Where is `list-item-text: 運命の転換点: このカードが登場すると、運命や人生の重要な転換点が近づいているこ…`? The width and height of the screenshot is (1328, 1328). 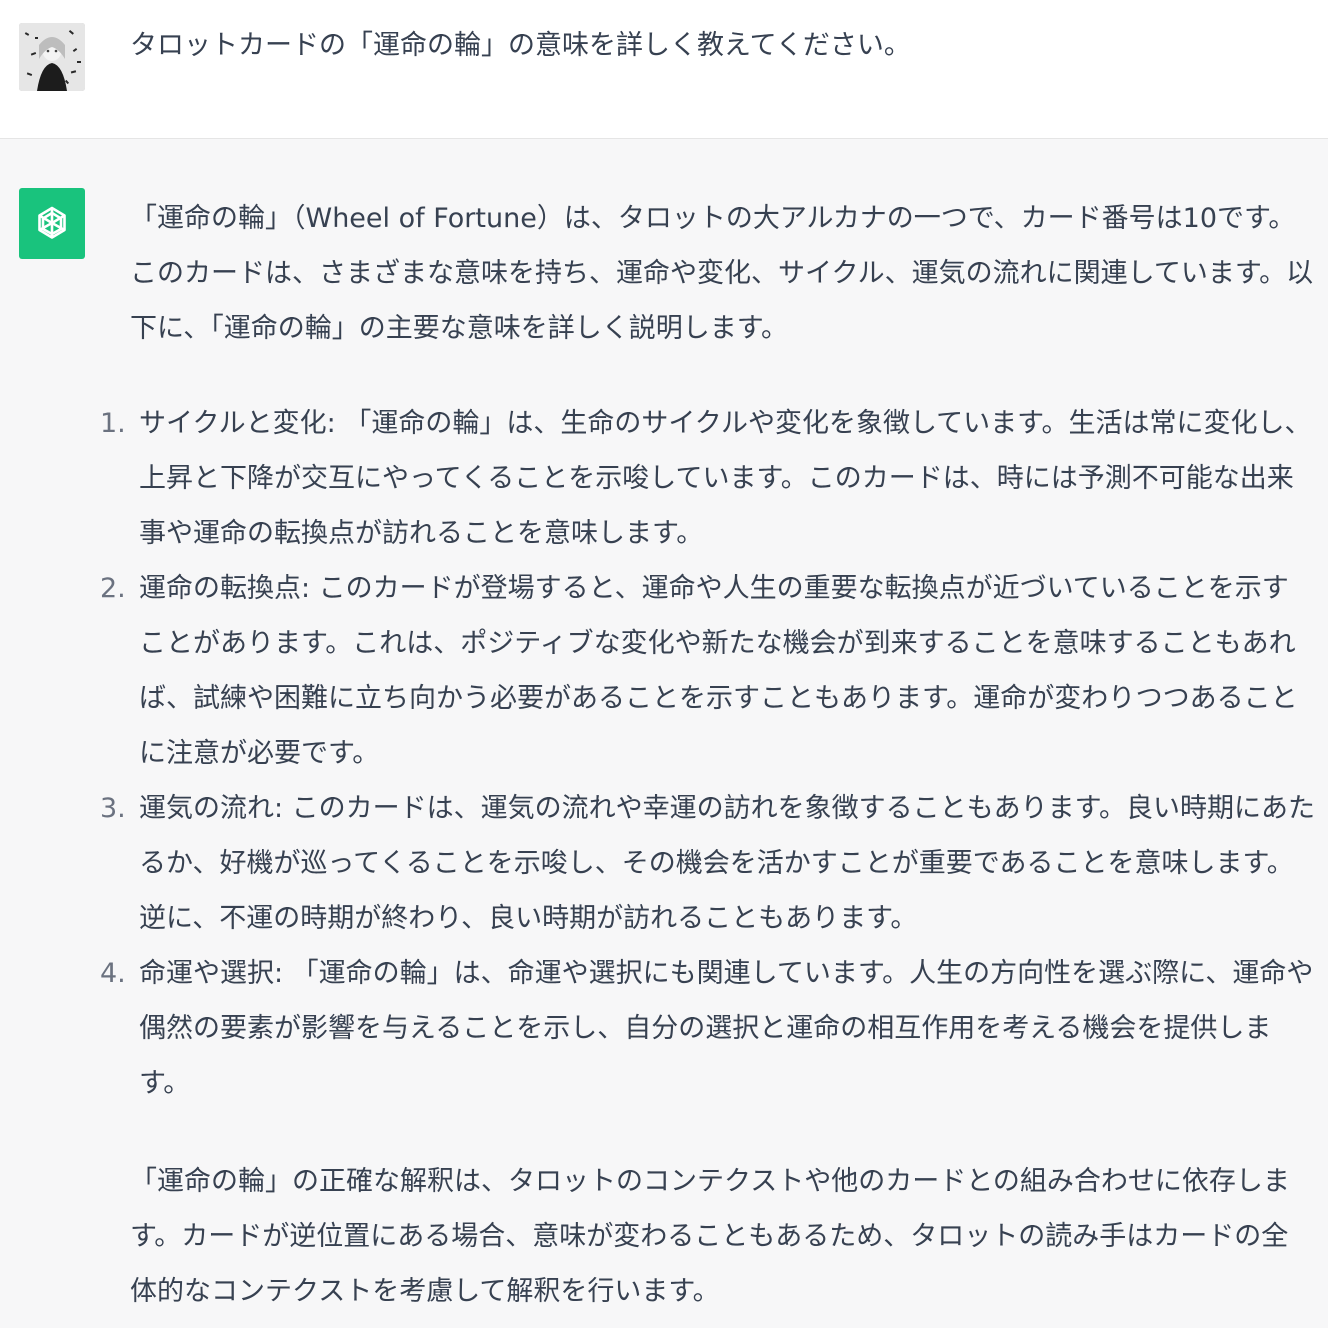 list-item-text: 運命の転換点: このカードが登場すると、運命や人生の重要な転換点が近づいているこ… is located at coordinates (718, 671).